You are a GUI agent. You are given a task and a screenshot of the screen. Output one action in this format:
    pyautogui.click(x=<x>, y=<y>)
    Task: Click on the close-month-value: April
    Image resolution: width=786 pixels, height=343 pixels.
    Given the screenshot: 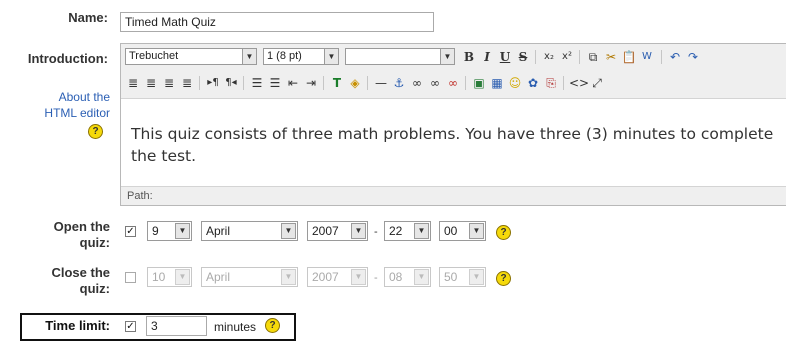 What is the action you would take?
    pyautogui.click(x=218, y=277)
    